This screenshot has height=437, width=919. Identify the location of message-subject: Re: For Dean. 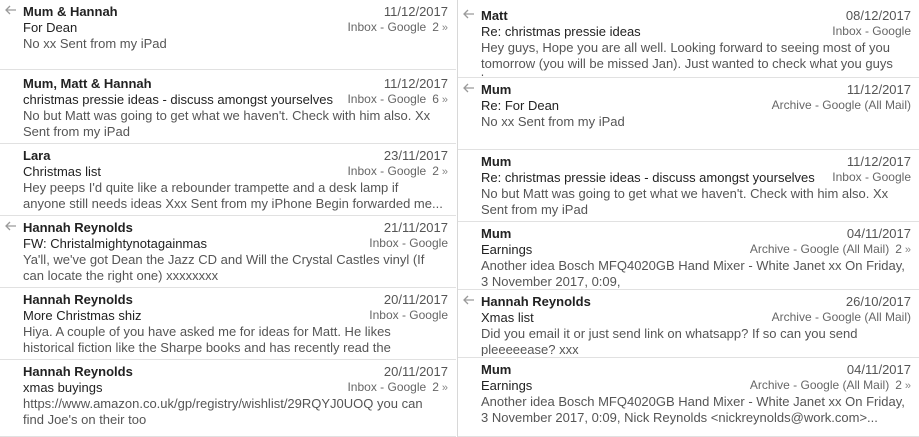
(520, 105).